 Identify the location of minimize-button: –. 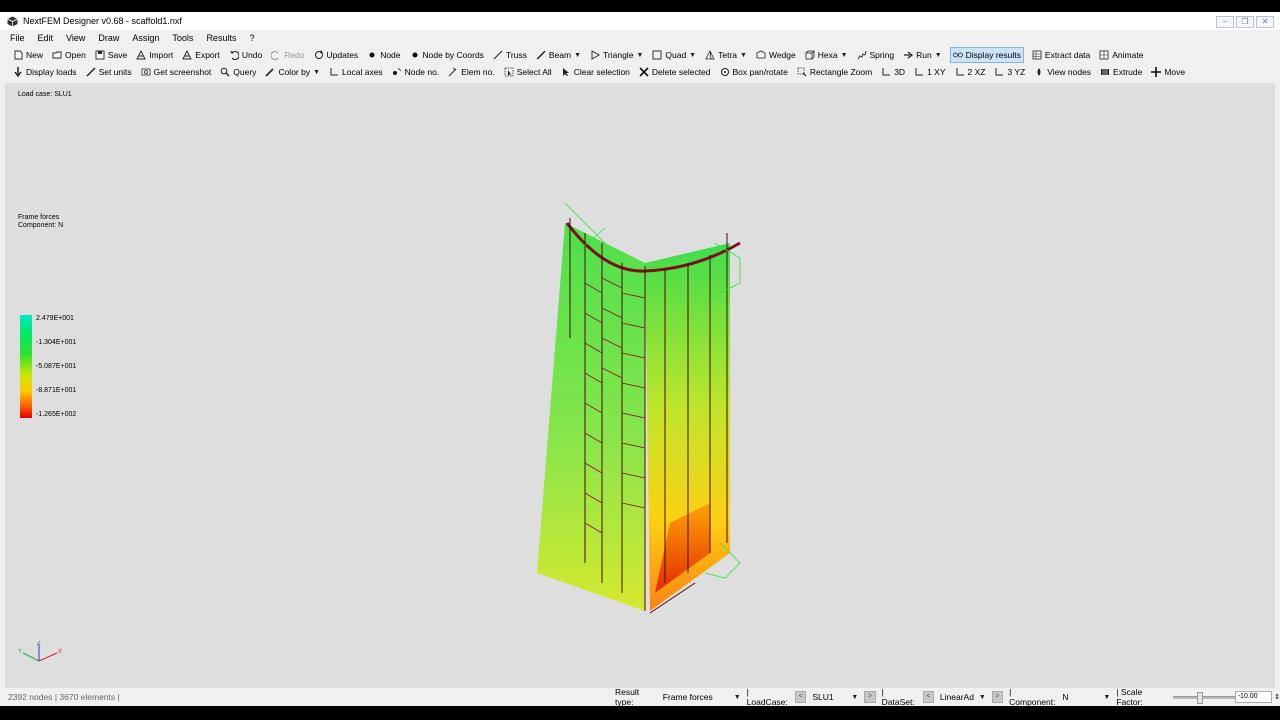
(1225, 22).